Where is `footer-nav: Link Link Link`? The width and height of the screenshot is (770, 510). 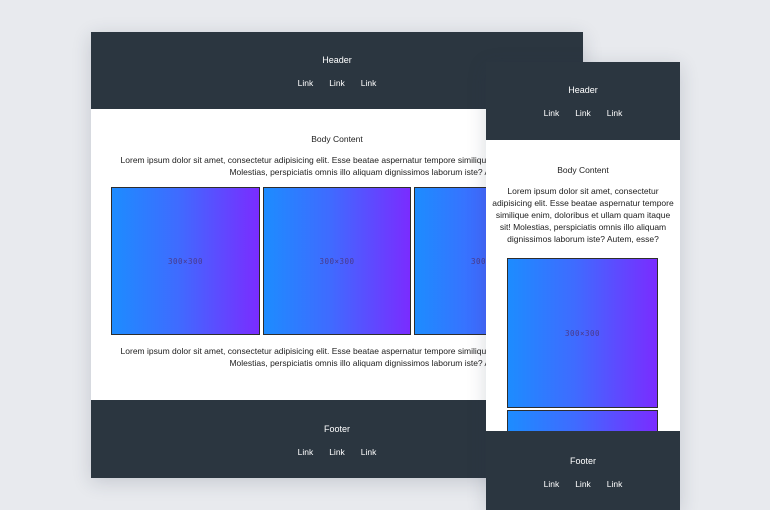
footer-nav: Link Link Link is located at coordinates (583, 484).